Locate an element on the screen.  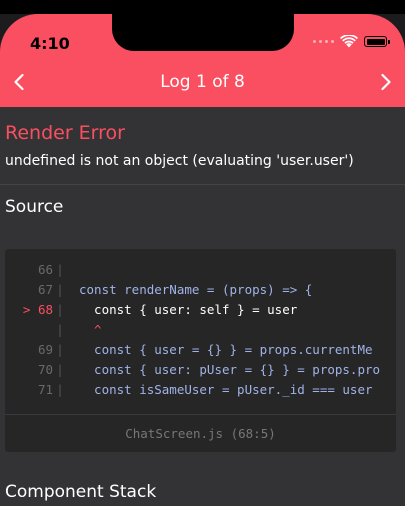
previous-log-button is located at coordinates (19, 82).